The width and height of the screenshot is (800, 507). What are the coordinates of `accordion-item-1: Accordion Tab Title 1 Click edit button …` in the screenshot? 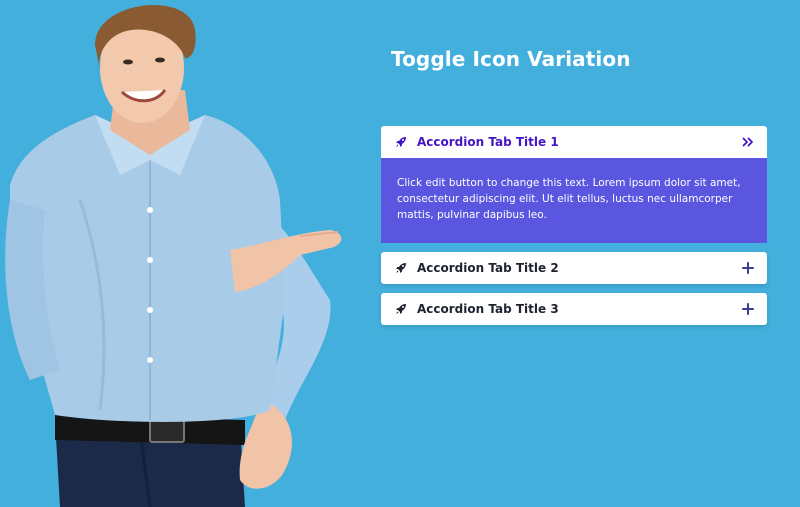 It's located at (574, 184).